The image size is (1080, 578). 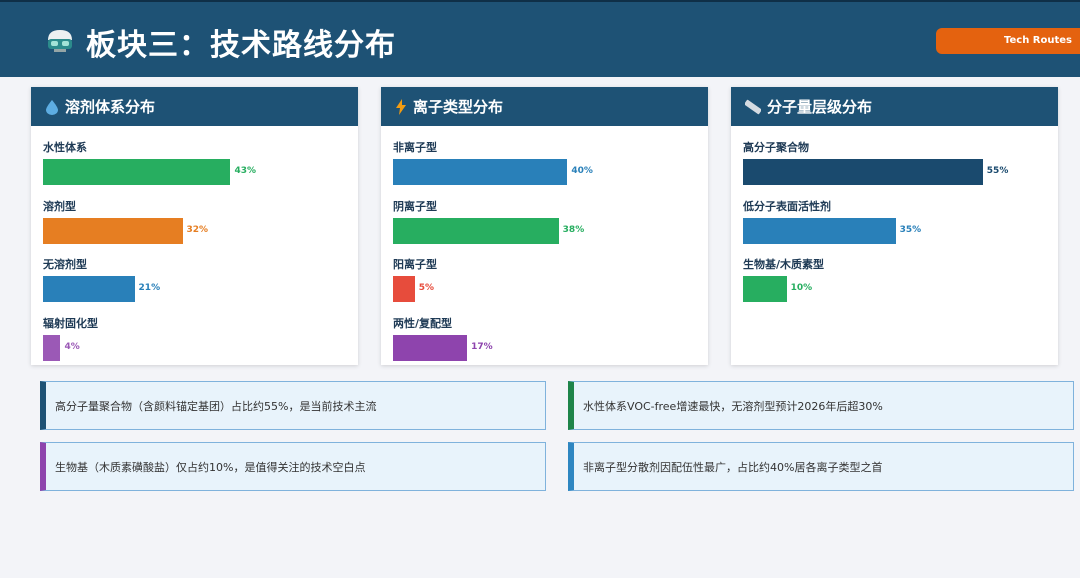 I want to click on bar-row: 水性体系 43%, so click(x=193, y=163).